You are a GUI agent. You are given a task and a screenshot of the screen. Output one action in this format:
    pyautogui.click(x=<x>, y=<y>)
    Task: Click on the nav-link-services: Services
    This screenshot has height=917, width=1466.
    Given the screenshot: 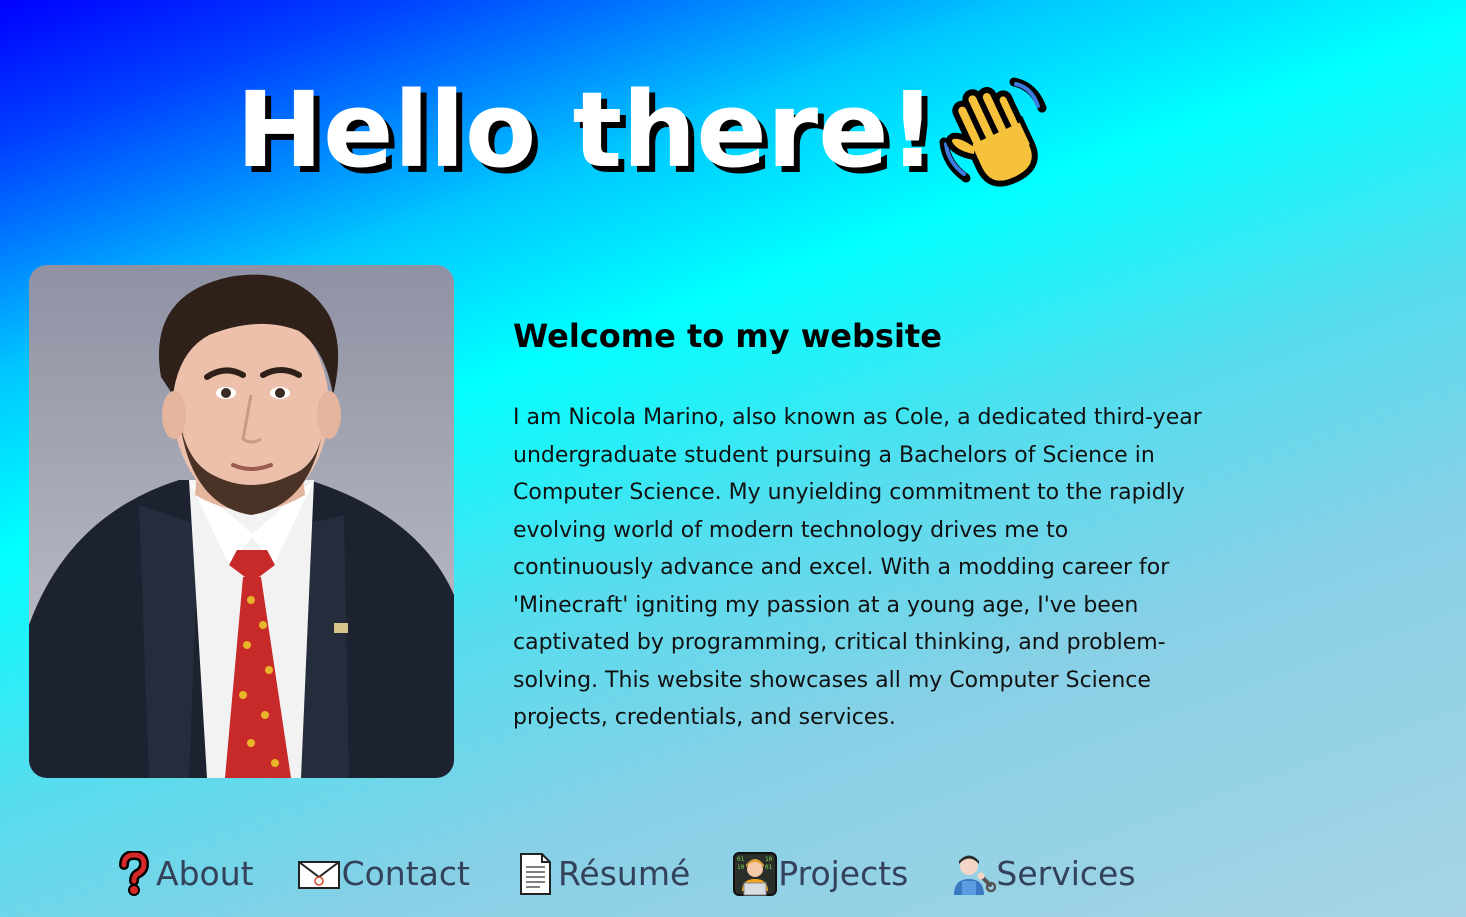 What is the action you would take?
    pyautogui.click(x=1043, y=874)
    